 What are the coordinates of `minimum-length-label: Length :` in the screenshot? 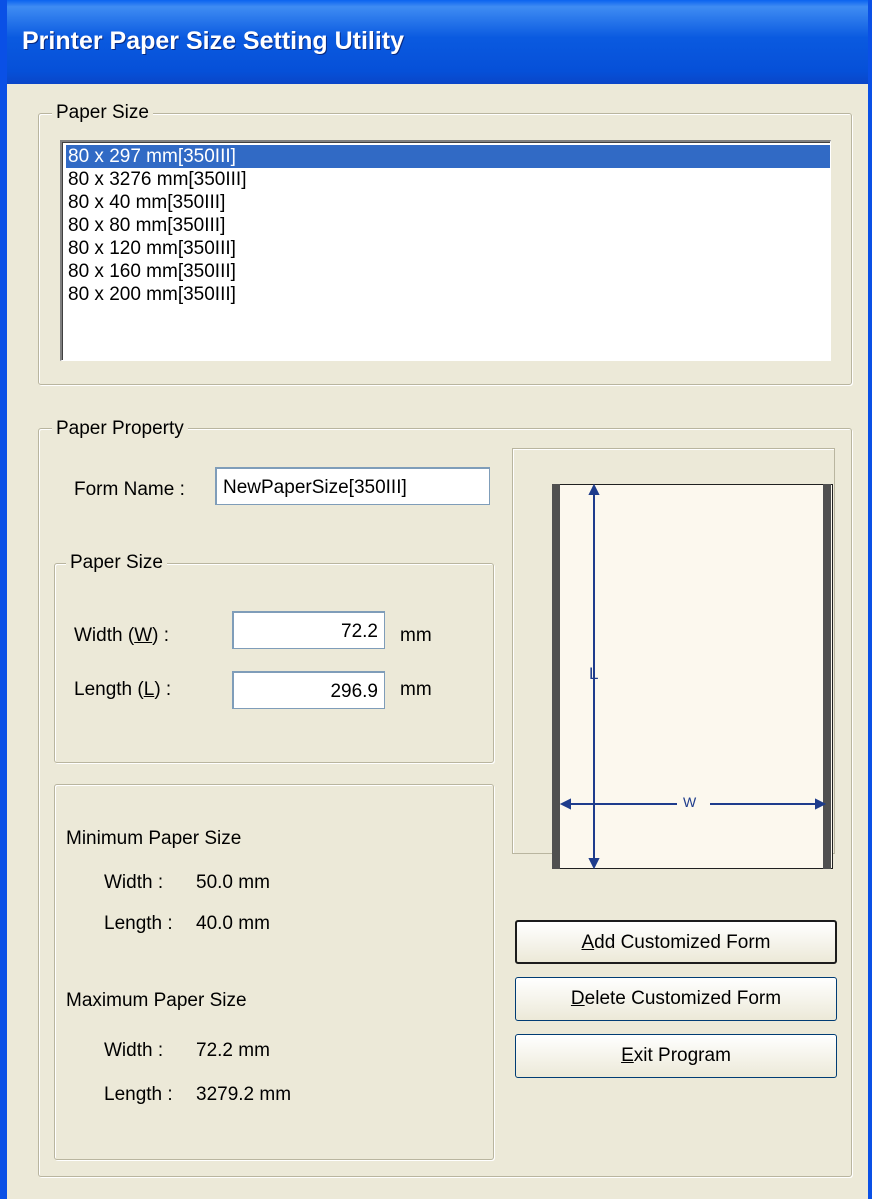 It's located at (138, 923).